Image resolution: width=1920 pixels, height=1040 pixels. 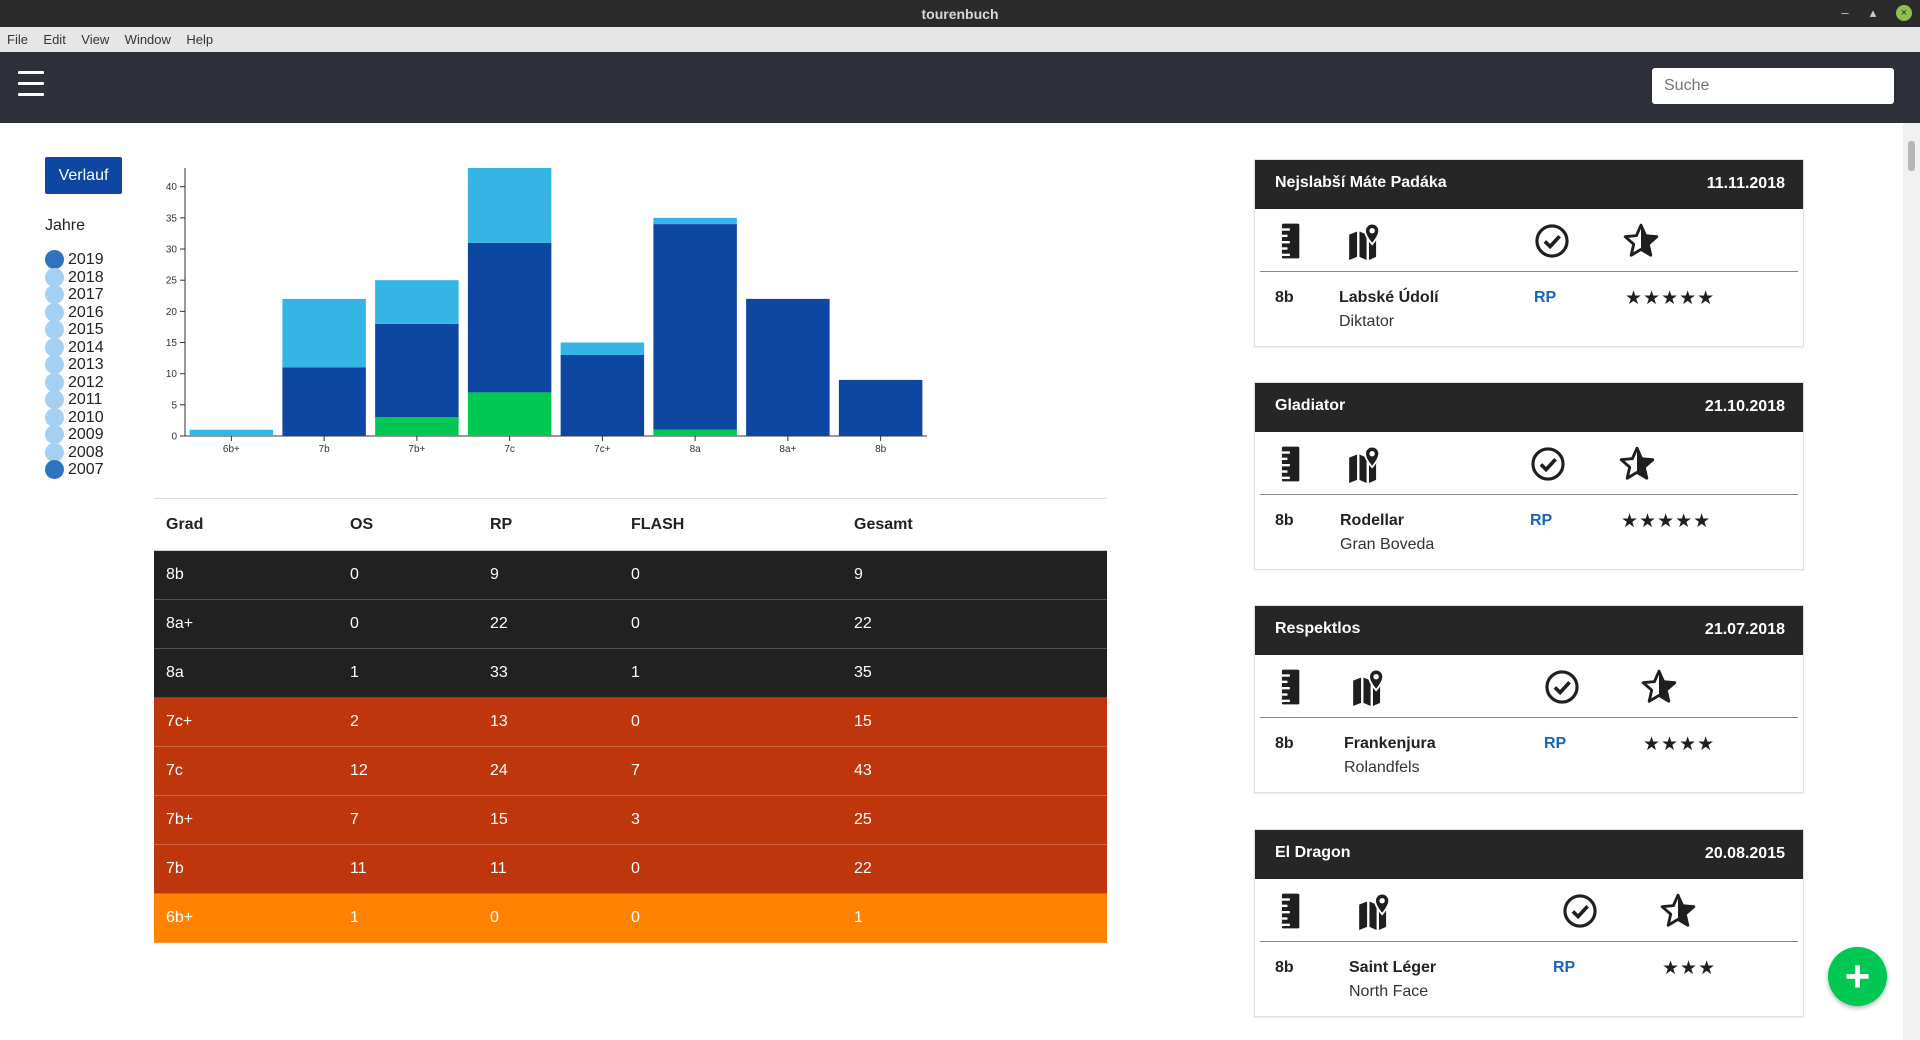 What do you see at coordinates (630, 918) in the screenshot?
I see `table-row: 6b+ 1 0 0 1` at bounding box center [630, 918].